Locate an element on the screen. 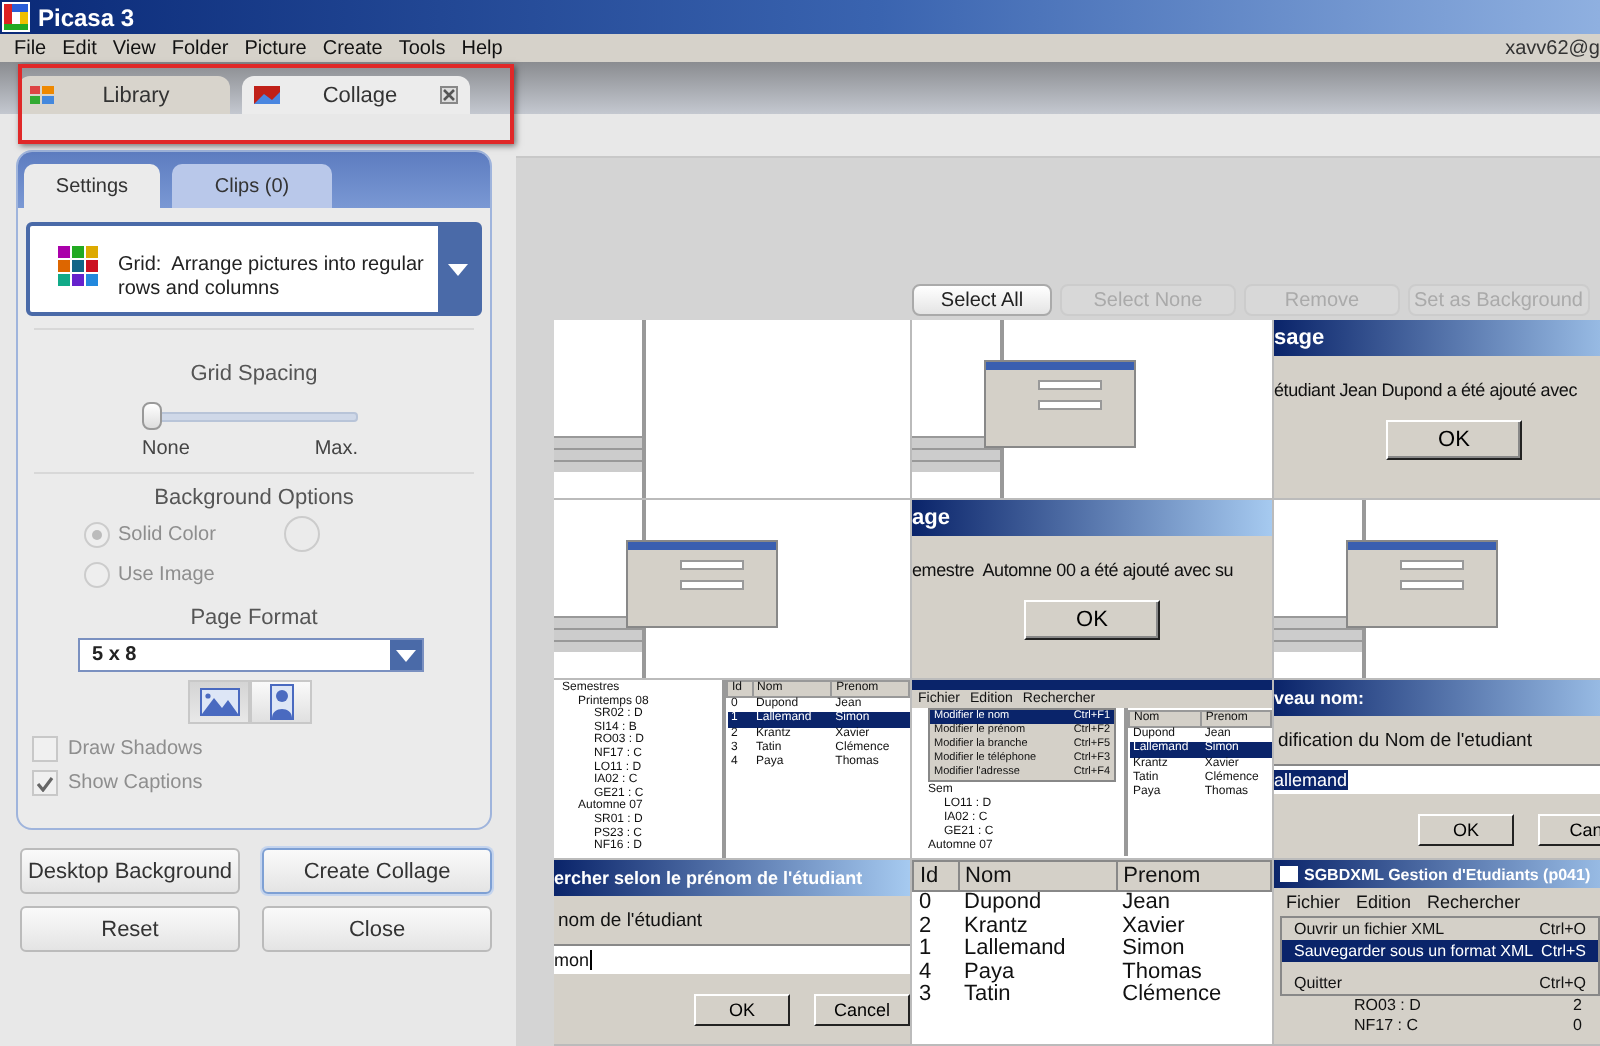  grid-spacing-slider is located at coordinates (250, 416).